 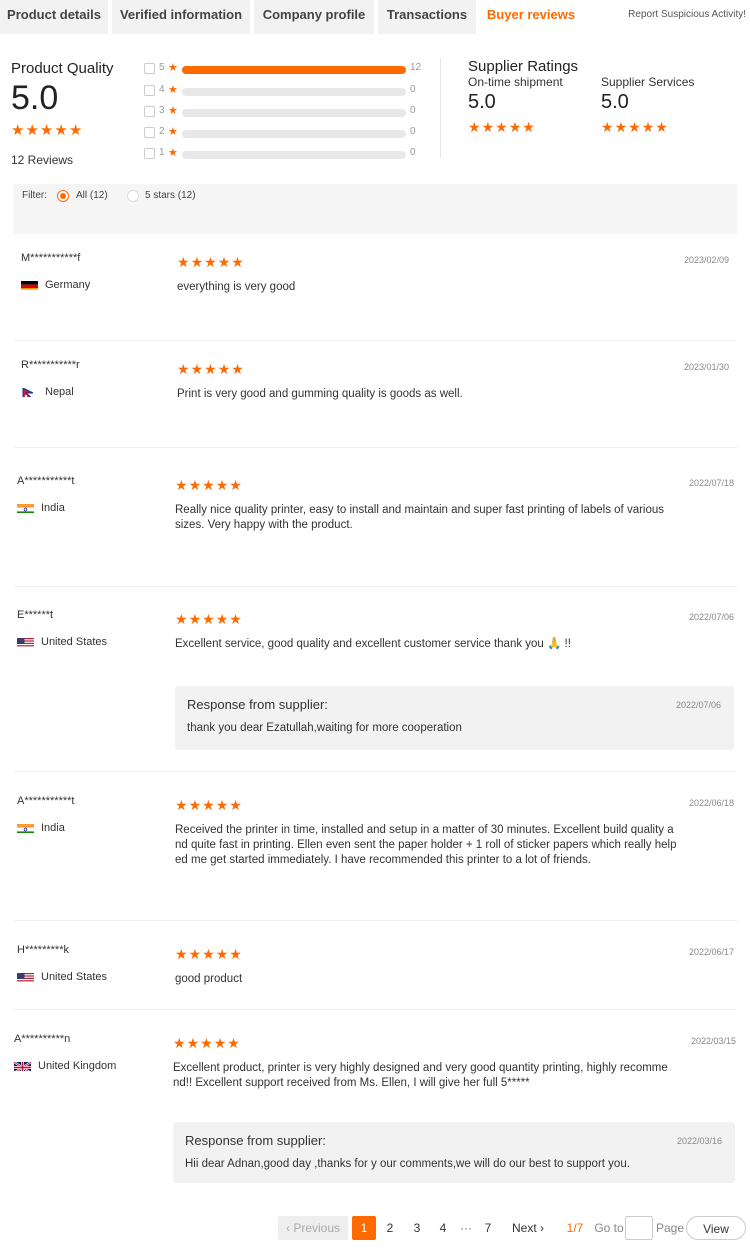 I want to click on rating-row-5: 5 ★ 12, so click(x=284, y=69).